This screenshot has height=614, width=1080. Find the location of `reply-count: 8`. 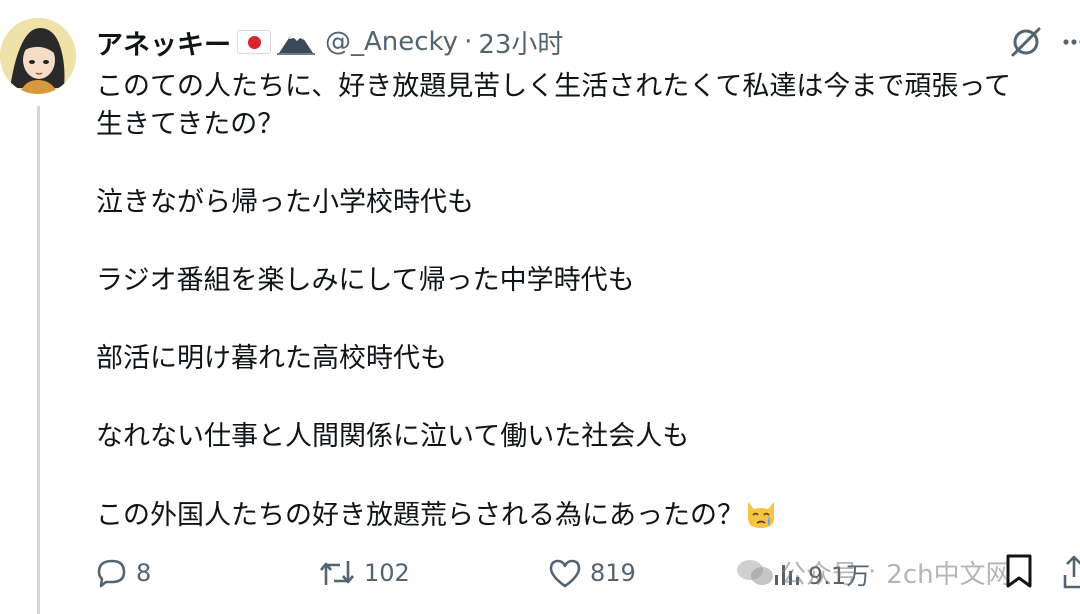

reply-count: 8 is located at coordinates (144, 573).